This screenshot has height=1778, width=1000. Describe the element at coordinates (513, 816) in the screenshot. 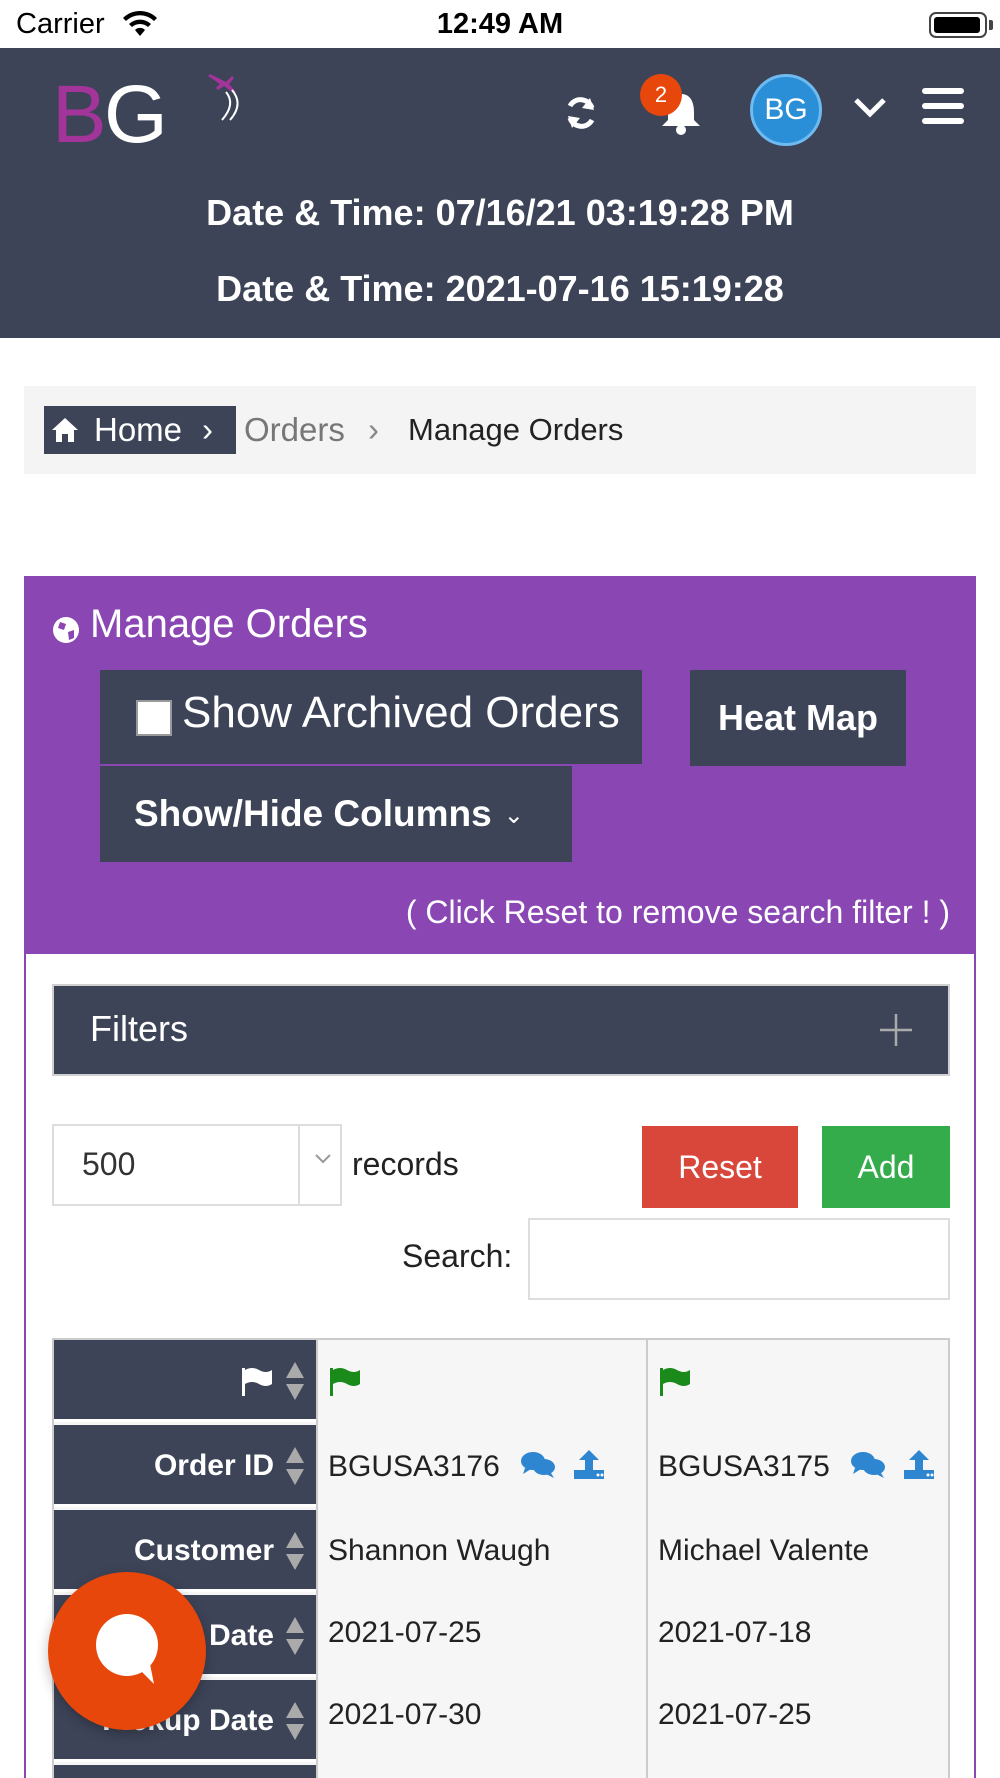

I see `chevron-down-icon: ⌄` at that location.